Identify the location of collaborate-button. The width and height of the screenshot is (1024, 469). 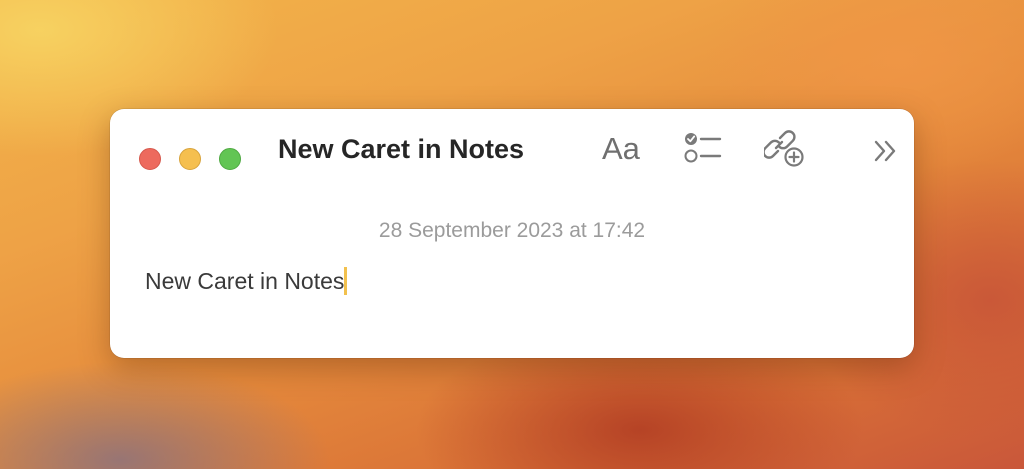
(784, 150).